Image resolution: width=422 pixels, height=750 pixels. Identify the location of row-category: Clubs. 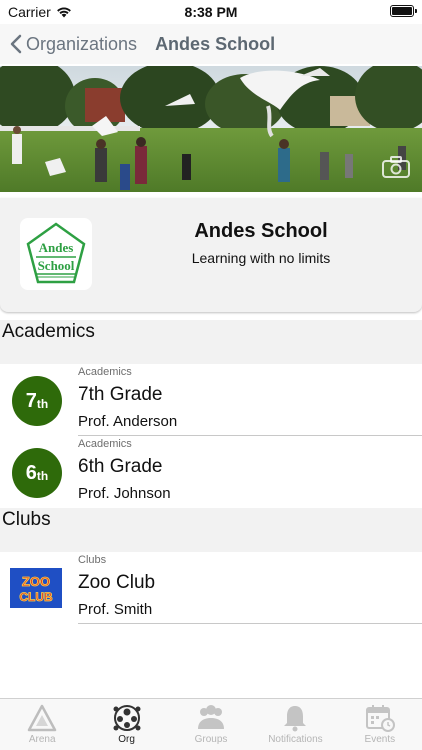
(92, 560).